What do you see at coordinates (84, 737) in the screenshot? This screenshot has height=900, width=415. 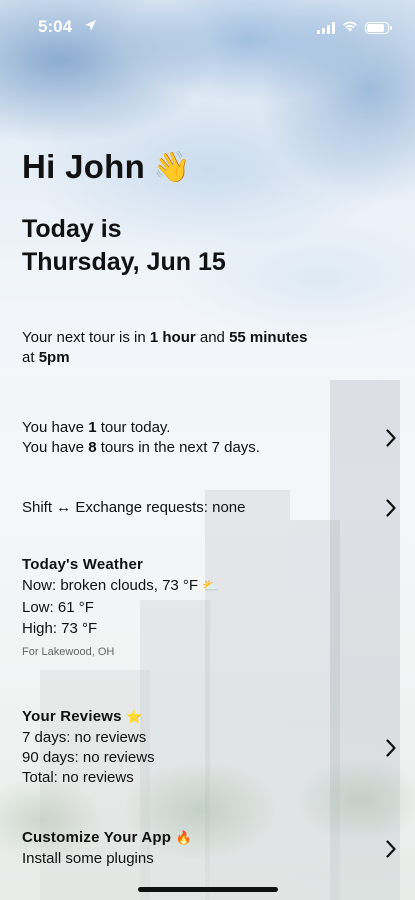 I see `reviews-7days: 7 days: no reviews` at bounding box center [84, 737].